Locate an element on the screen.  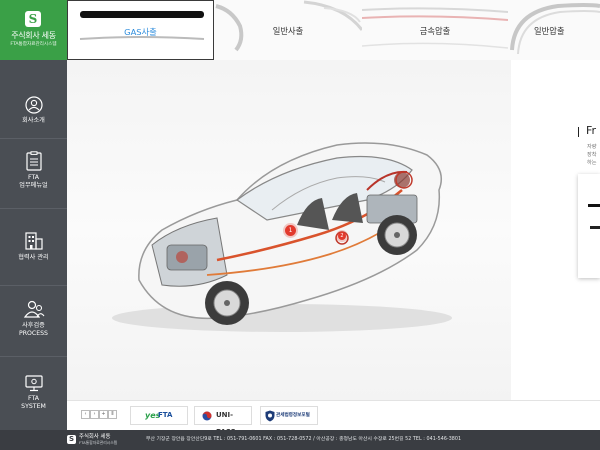
yes-fta-link: yes FTA is located at coordinates (159, 415).